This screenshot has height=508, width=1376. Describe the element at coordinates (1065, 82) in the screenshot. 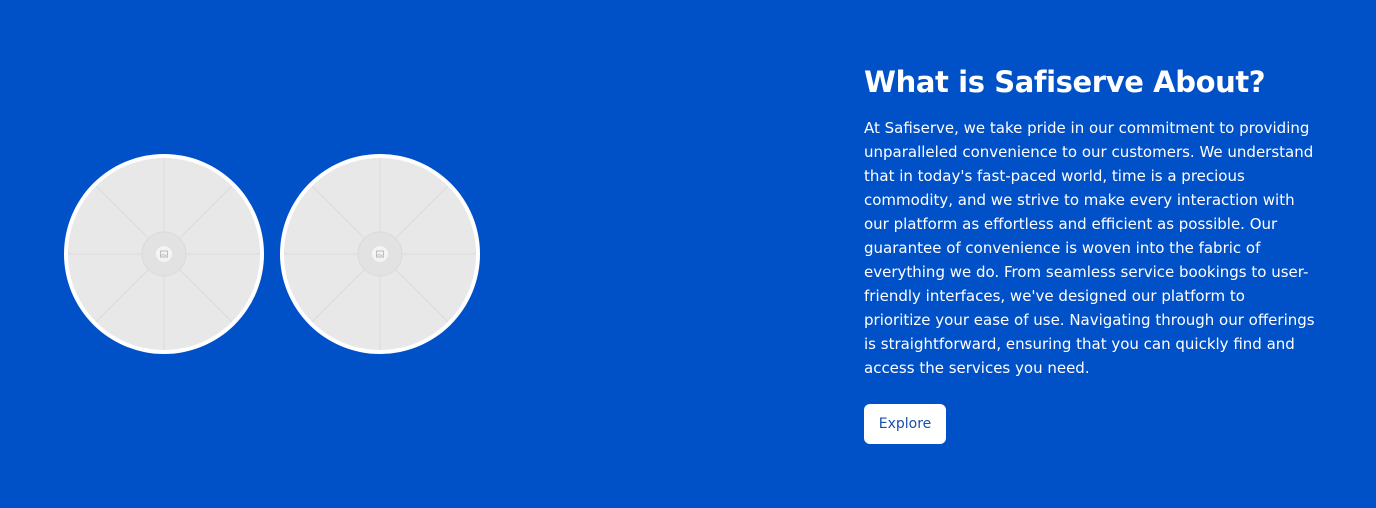

I see `section-title: What is Safiserve About?` at that location.